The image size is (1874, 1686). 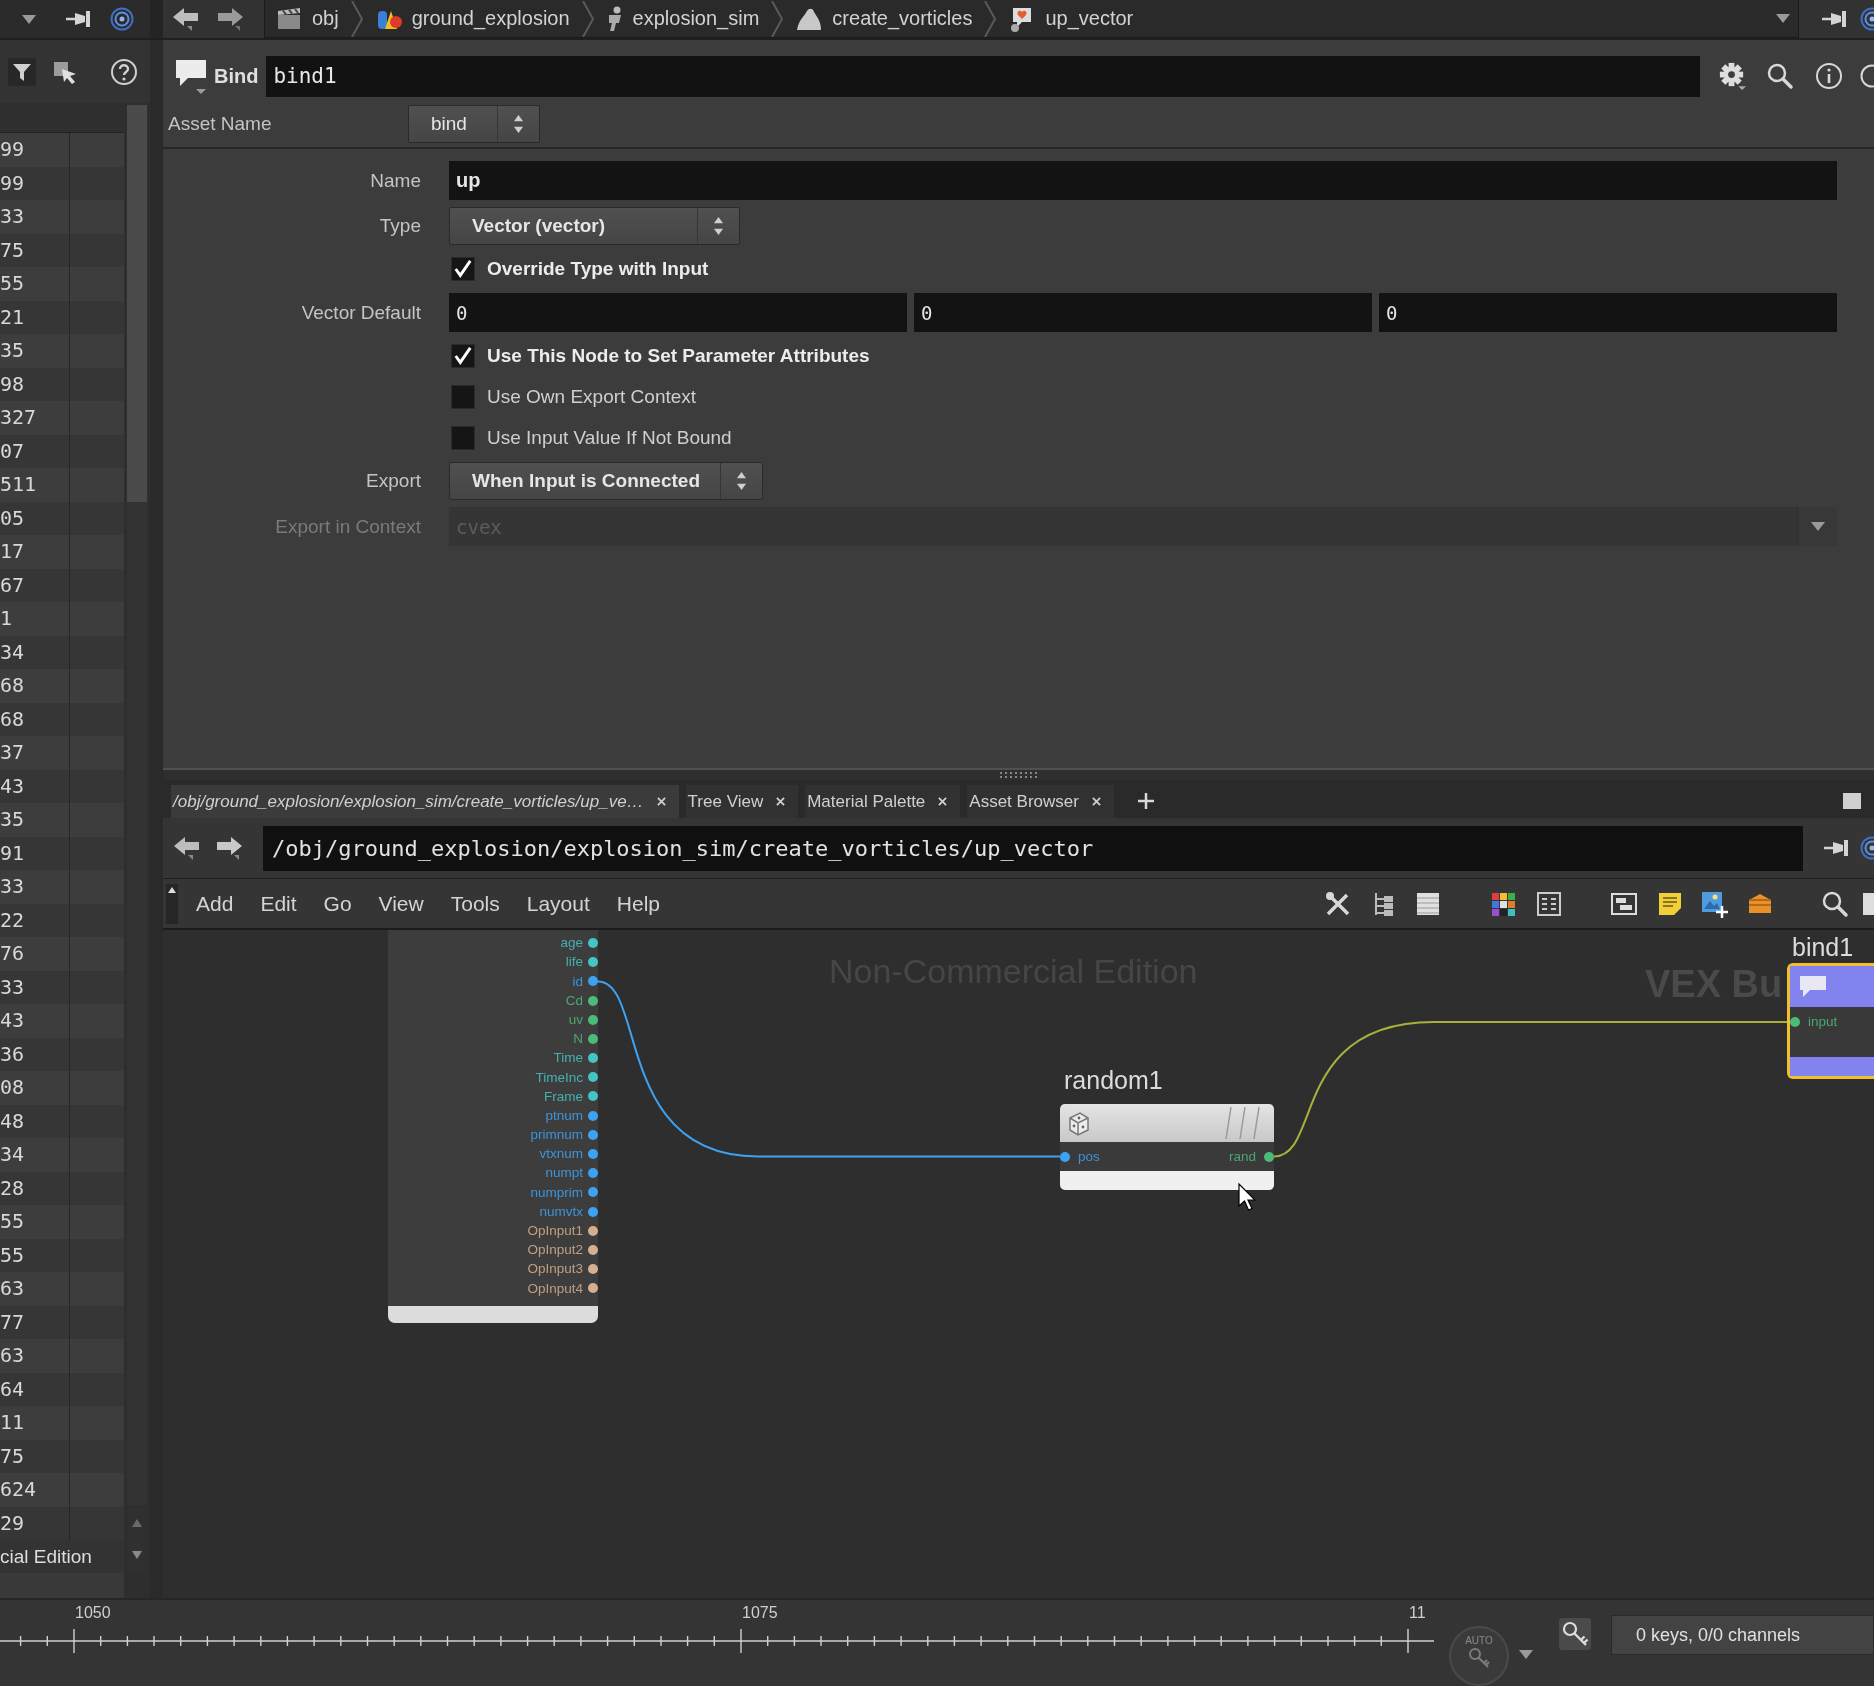 I want to click on keys-status-button: 0 keys, 0/0 channels, so click(x=1742, y=1635).